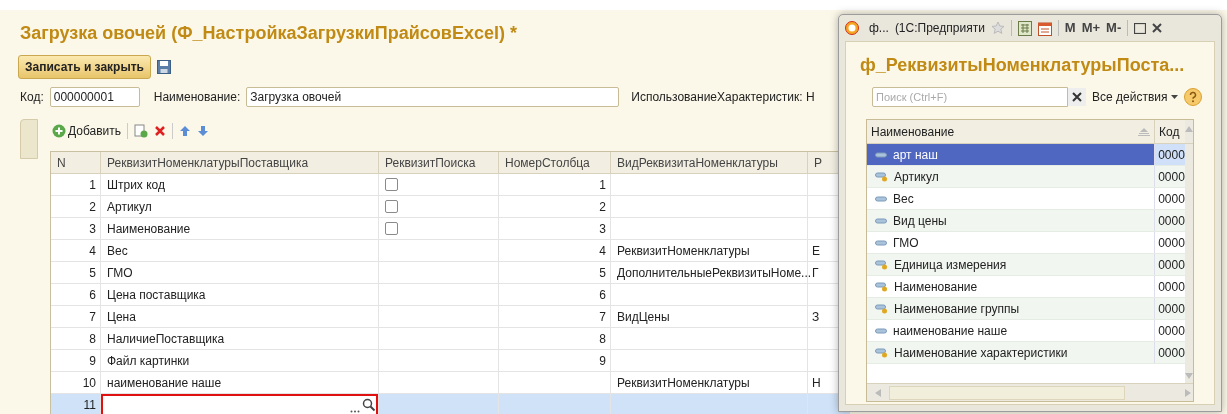  Describe the element at coordinates (981, 353) in the screenshot. I see `list-cell-text: Наименование характеристики` at that location.